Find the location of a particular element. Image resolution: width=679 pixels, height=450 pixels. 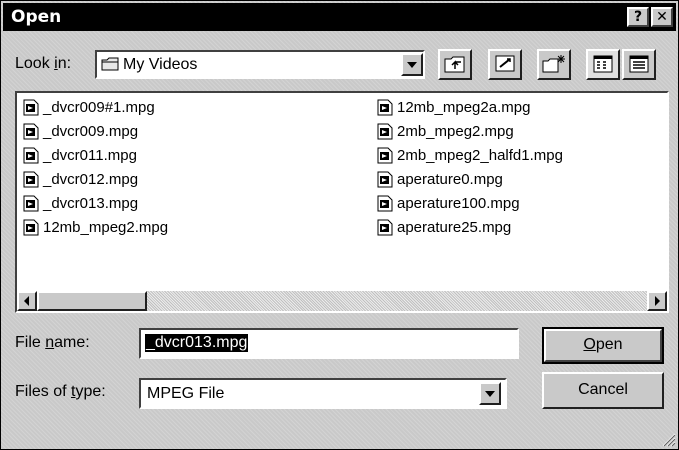

file-name-label: File name: is located at coordinates (52, 342).